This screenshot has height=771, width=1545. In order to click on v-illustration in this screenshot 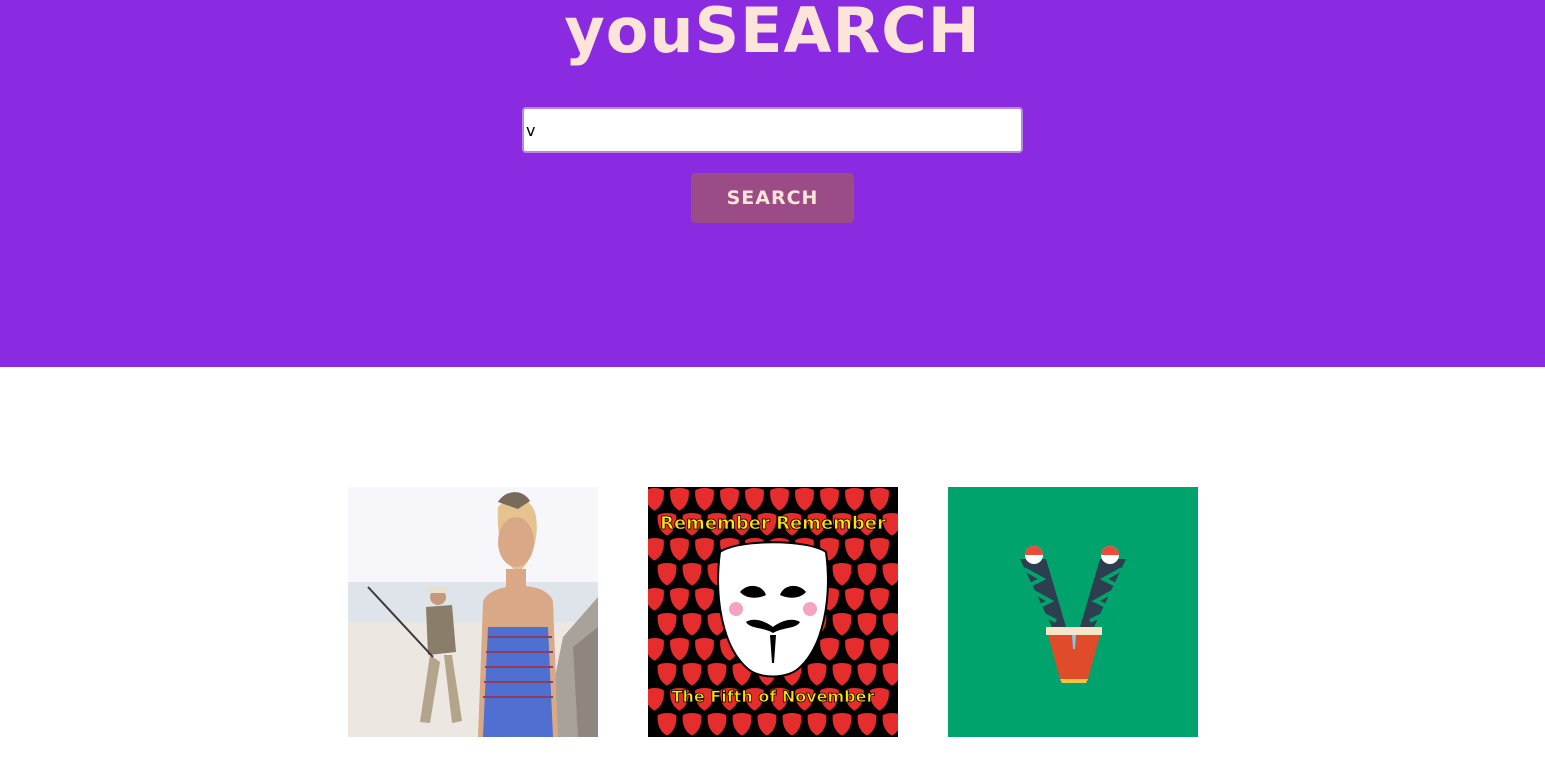, I will do `click(1073, 612)`.